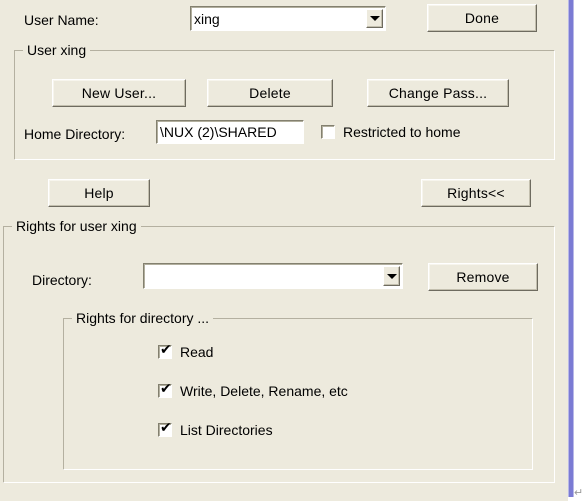  Describe the element at coordinates (197, 352) in the screenshot. I see `right-read-label: Read` at that location.